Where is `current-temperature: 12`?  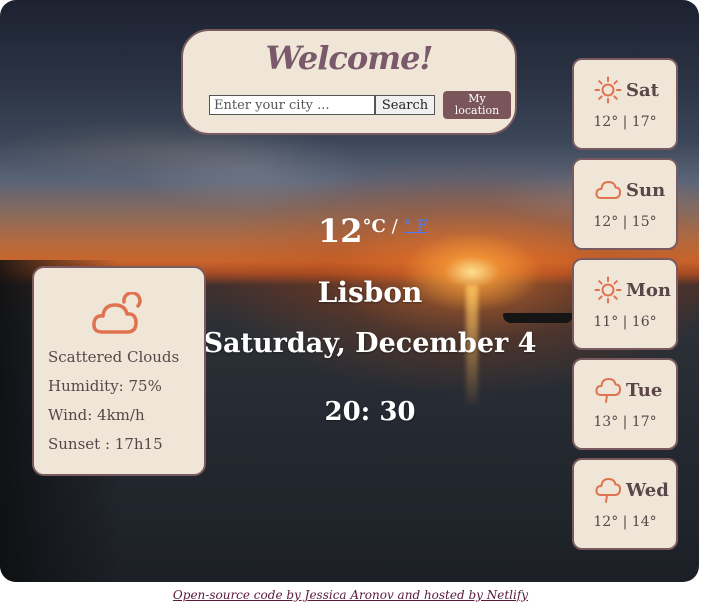
current-temperature: 12 is located at coordinates (340, 231).